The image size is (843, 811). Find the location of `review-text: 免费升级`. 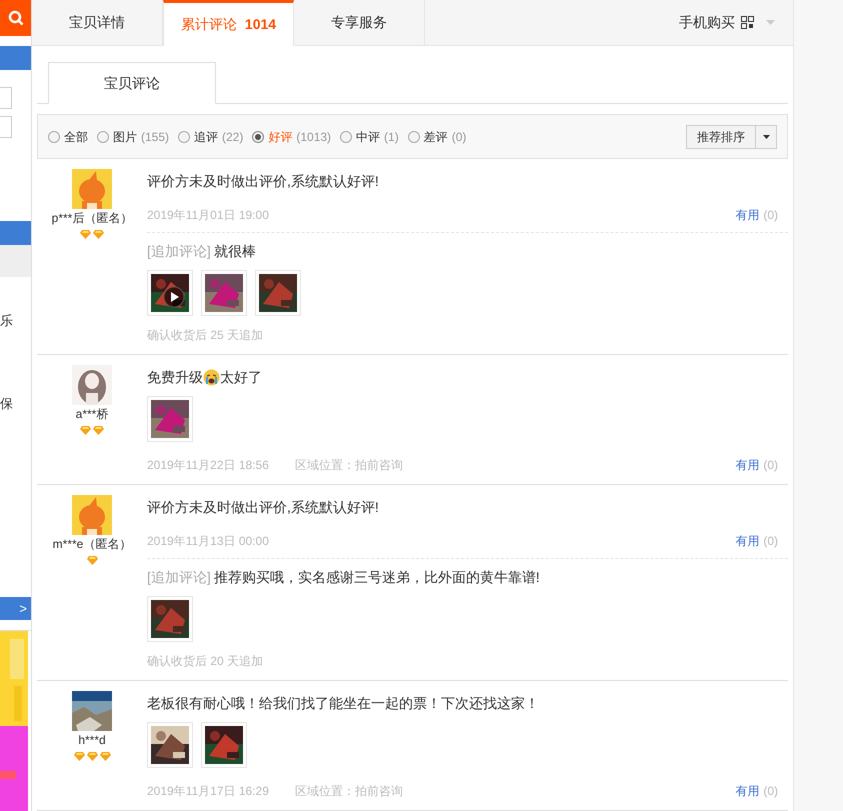

review-text: 免费升级 is located at coordinates (175, 377).